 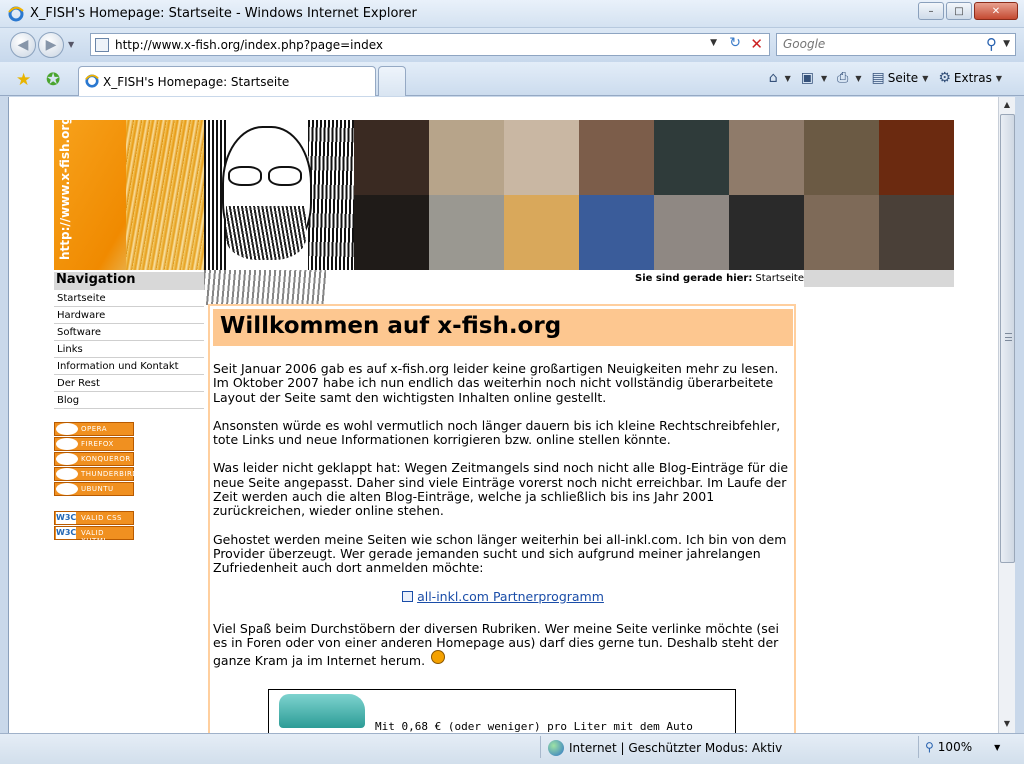 What do you see at coordinates (23, 80) in the screenshot?
I see `favorites-star-icon: ★` at bounding box center [23, 80].